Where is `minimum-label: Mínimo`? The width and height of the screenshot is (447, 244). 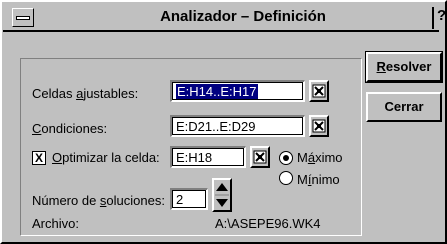 minimum-label: Mínimo is located at coordinates (318, 179).